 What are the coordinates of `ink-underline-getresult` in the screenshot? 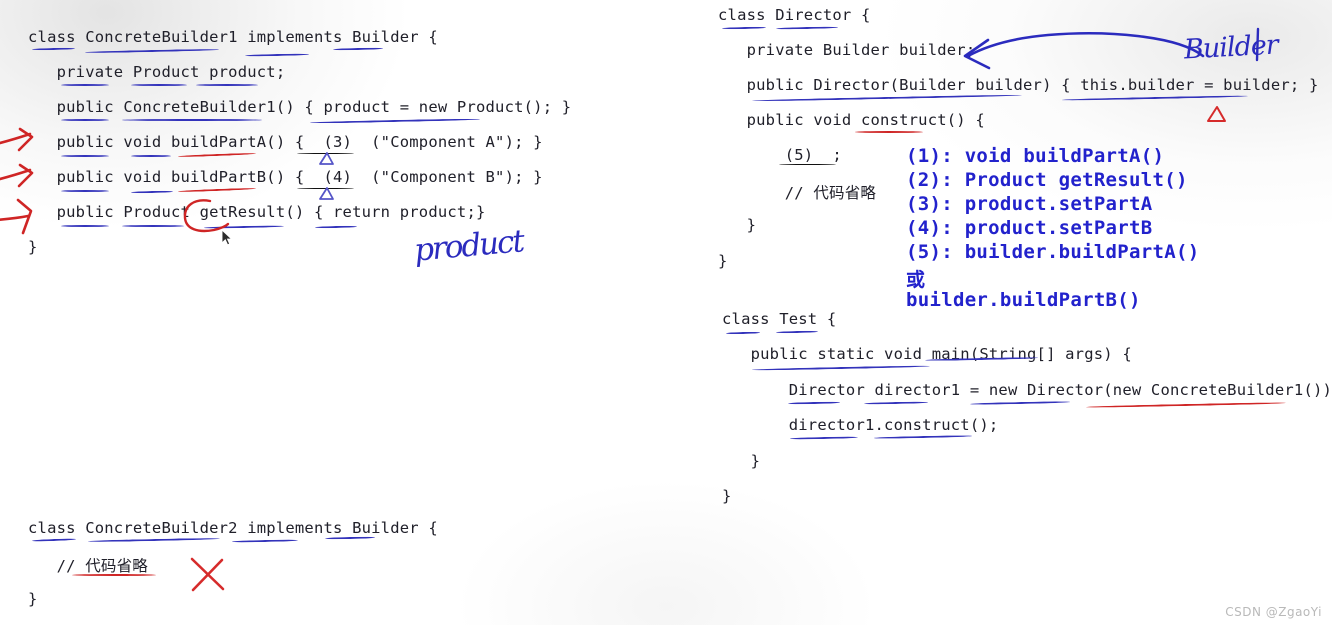 It's located at (244, 227).